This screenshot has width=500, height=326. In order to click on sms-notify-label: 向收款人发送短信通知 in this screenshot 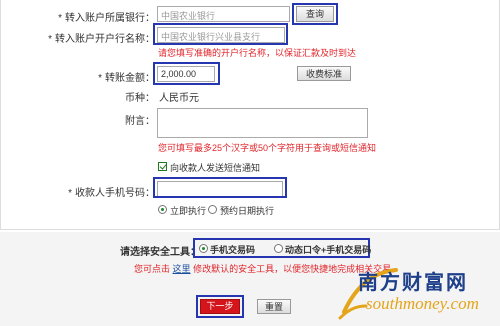, I will do `click(215, 168)`.